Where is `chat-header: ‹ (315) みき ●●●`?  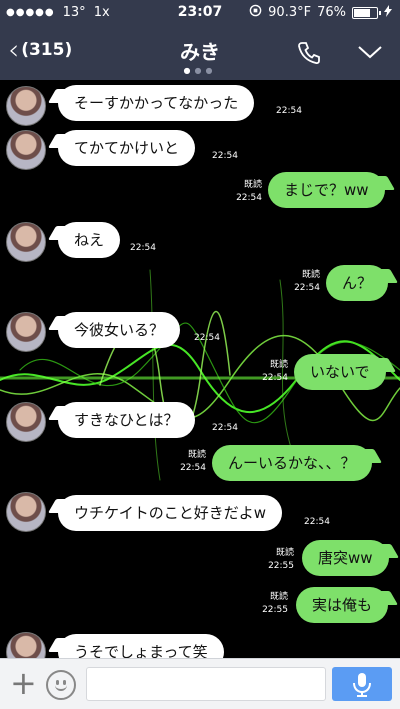
chat-header: ‹ (315) みき ●●● is located at coordinates (200, 53).